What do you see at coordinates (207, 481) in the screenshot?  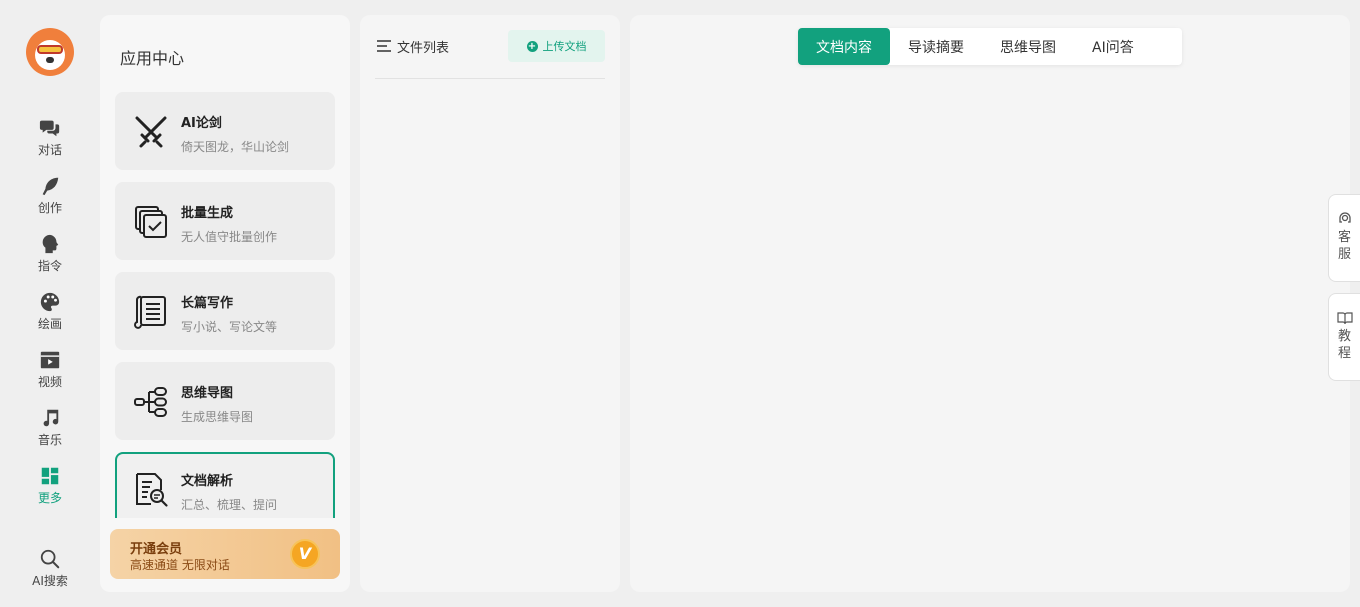 I see `app-card-title: 文档解析` at bounding box center [207, 481].